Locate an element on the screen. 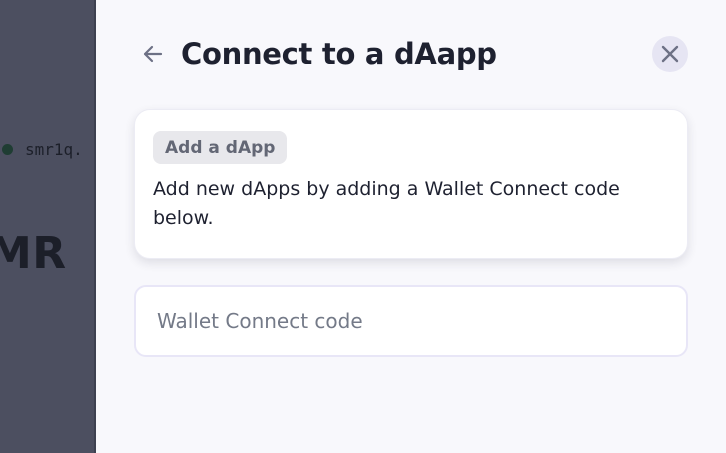 The height and width of the screenshot is (453, 726). balance-text: MR is located at coordinates (33, 253).